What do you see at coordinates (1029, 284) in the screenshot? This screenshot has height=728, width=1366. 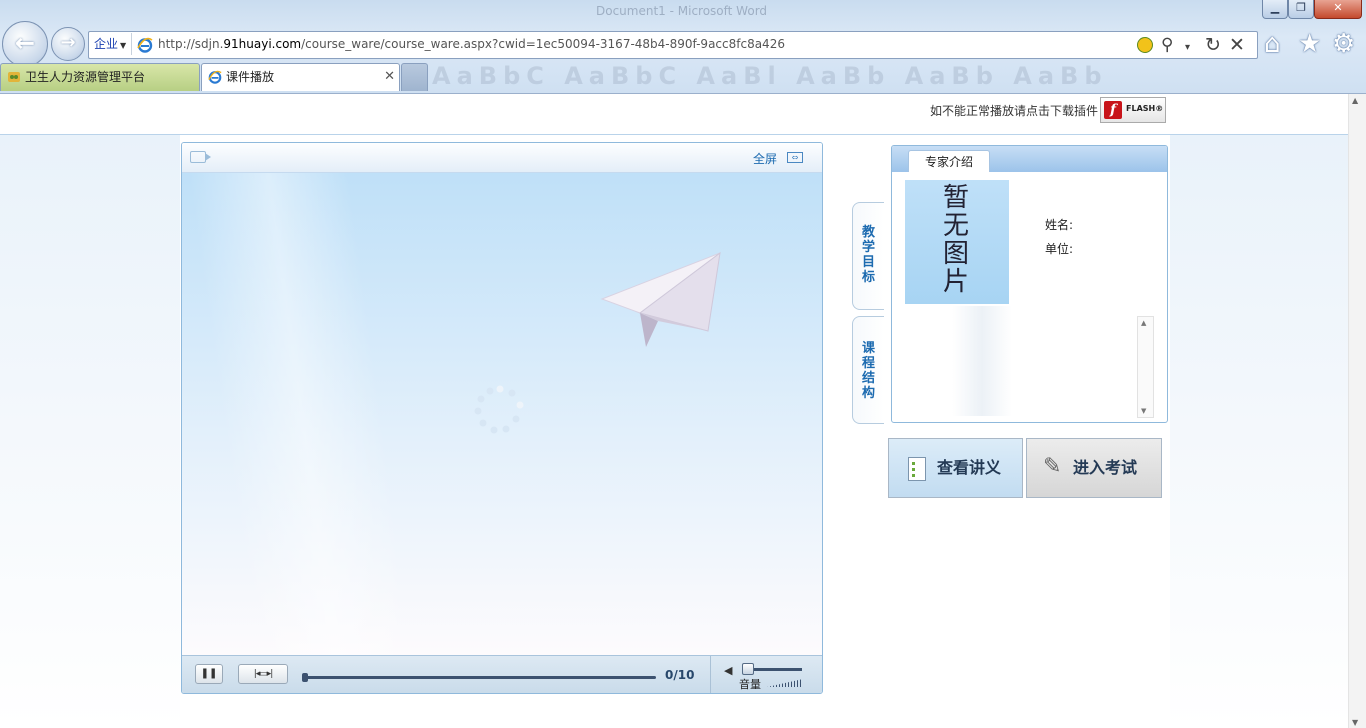 I see `expert-panel: 专家介绍 暂无图片 姓名: 单位: ▲ ▼` at bounding box center [1029, 284].